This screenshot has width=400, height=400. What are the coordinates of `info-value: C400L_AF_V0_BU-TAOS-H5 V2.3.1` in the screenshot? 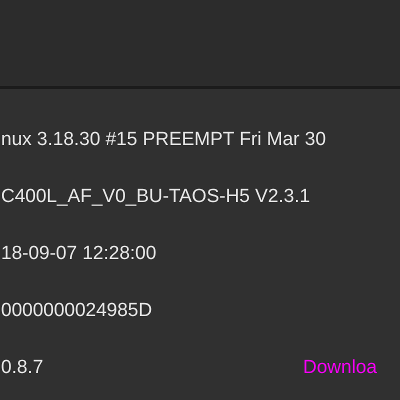 It's located at (155, 197).